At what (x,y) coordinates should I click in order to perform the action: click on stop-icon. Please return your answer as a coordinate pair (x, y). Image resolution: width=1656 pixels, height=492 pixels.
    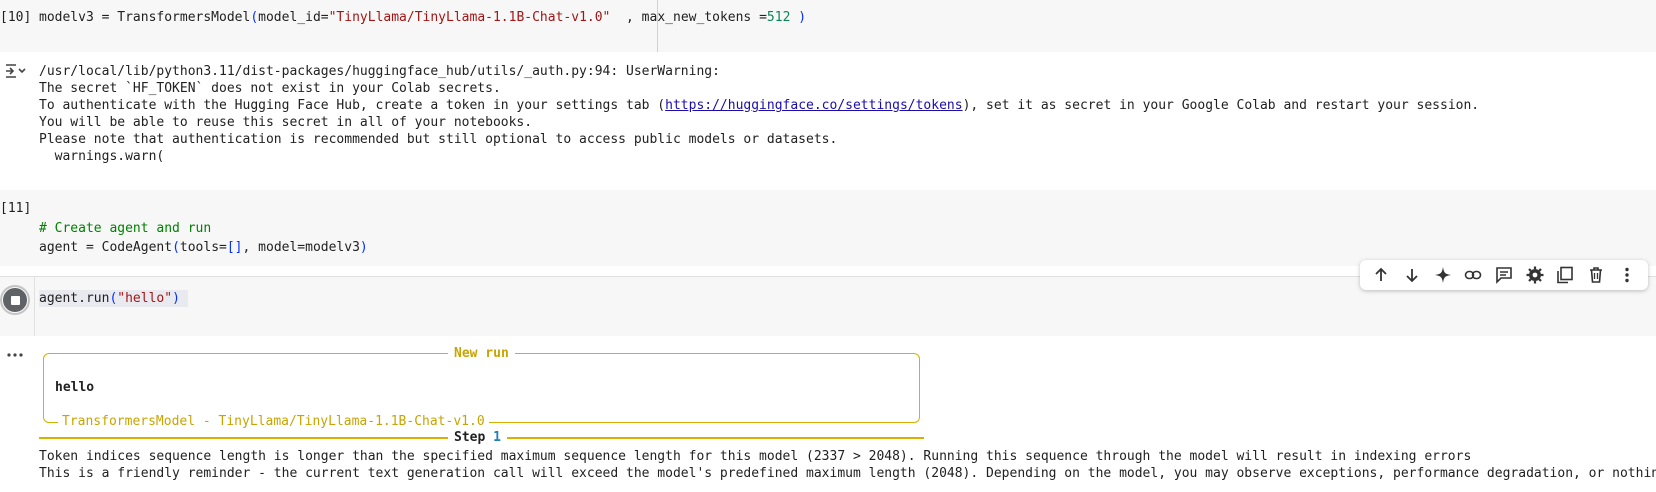
    Looking at the image, I should click on (15, 300).